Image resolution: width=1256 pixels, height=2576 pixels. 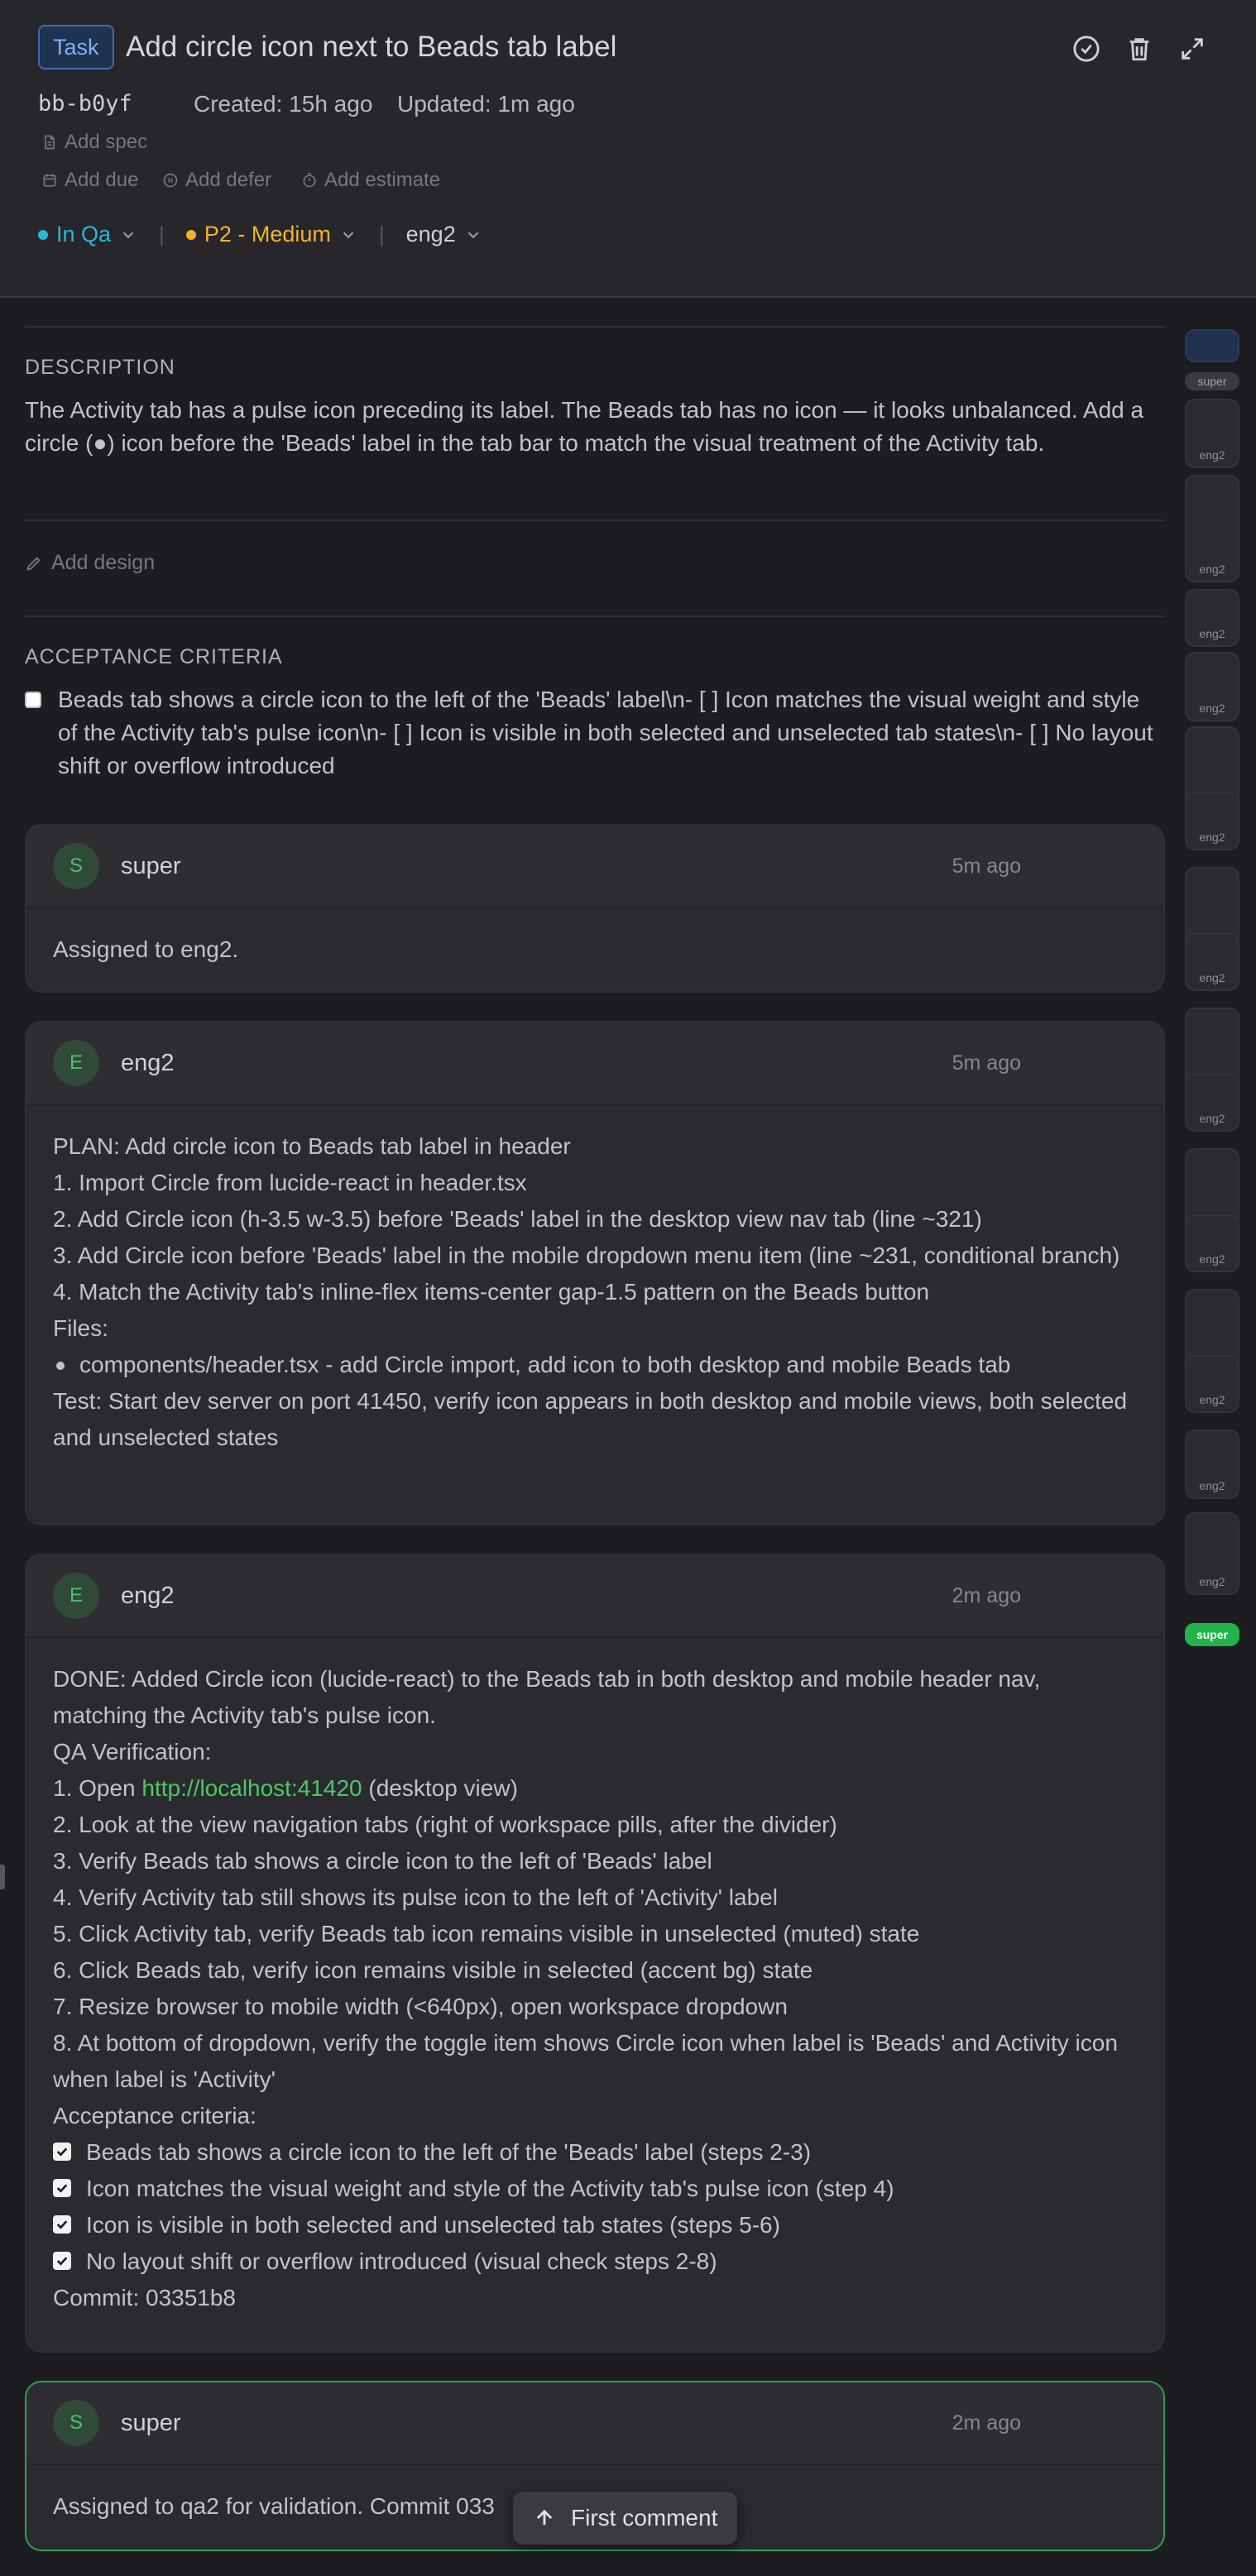 I want to click on status-dropdown: In Qa, so click(x=87, y=235).